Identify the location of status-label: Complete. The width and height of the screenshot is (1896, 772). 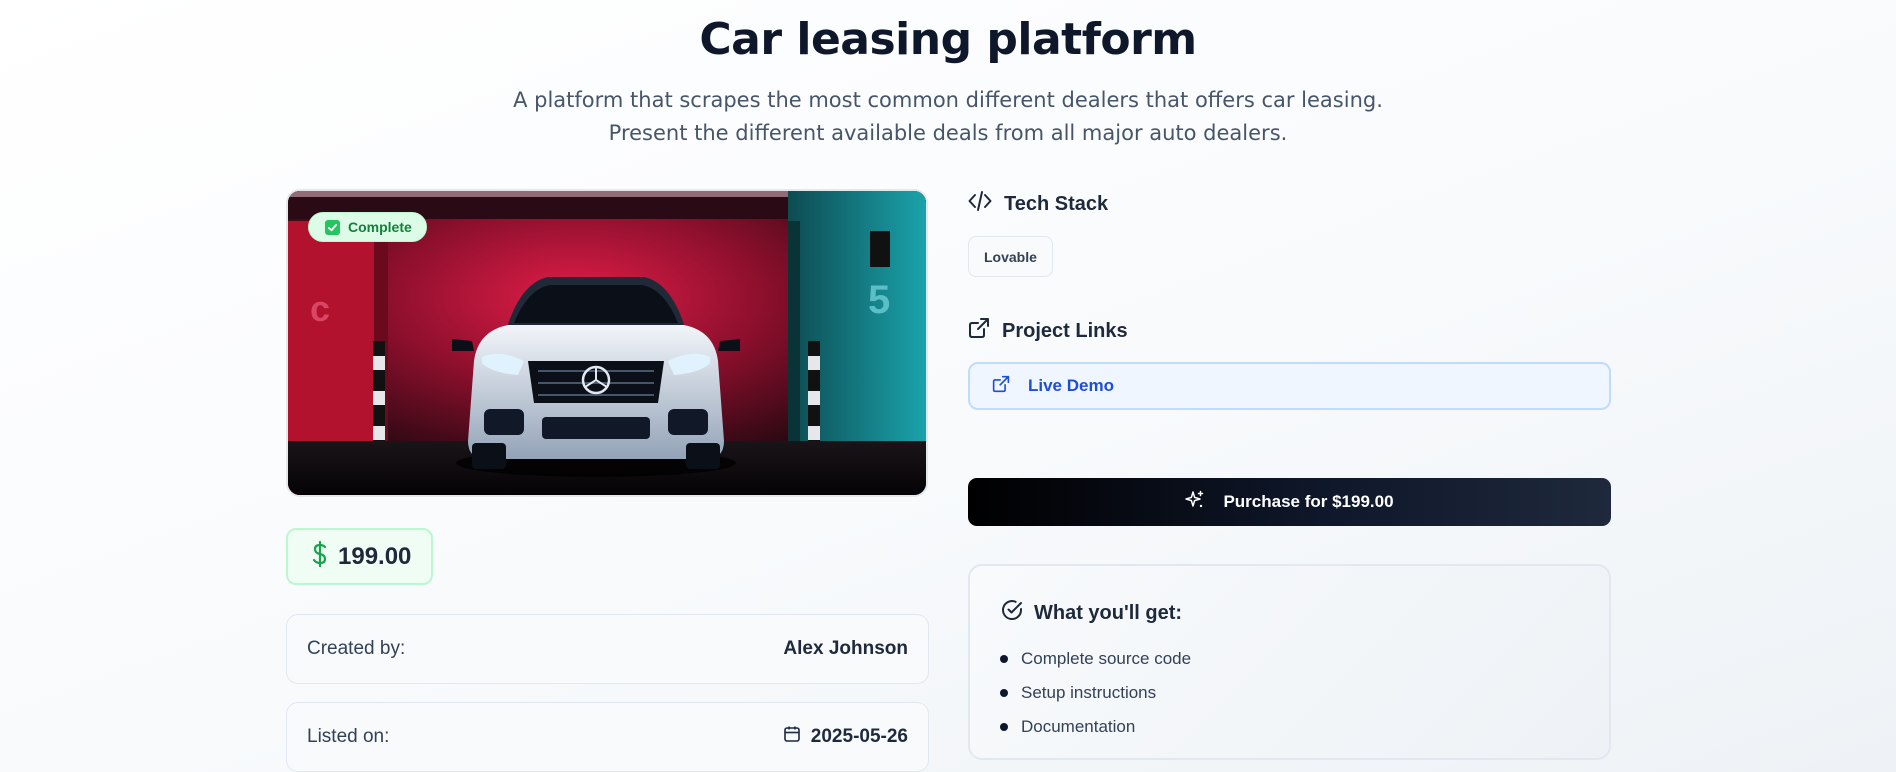
(380, 227).